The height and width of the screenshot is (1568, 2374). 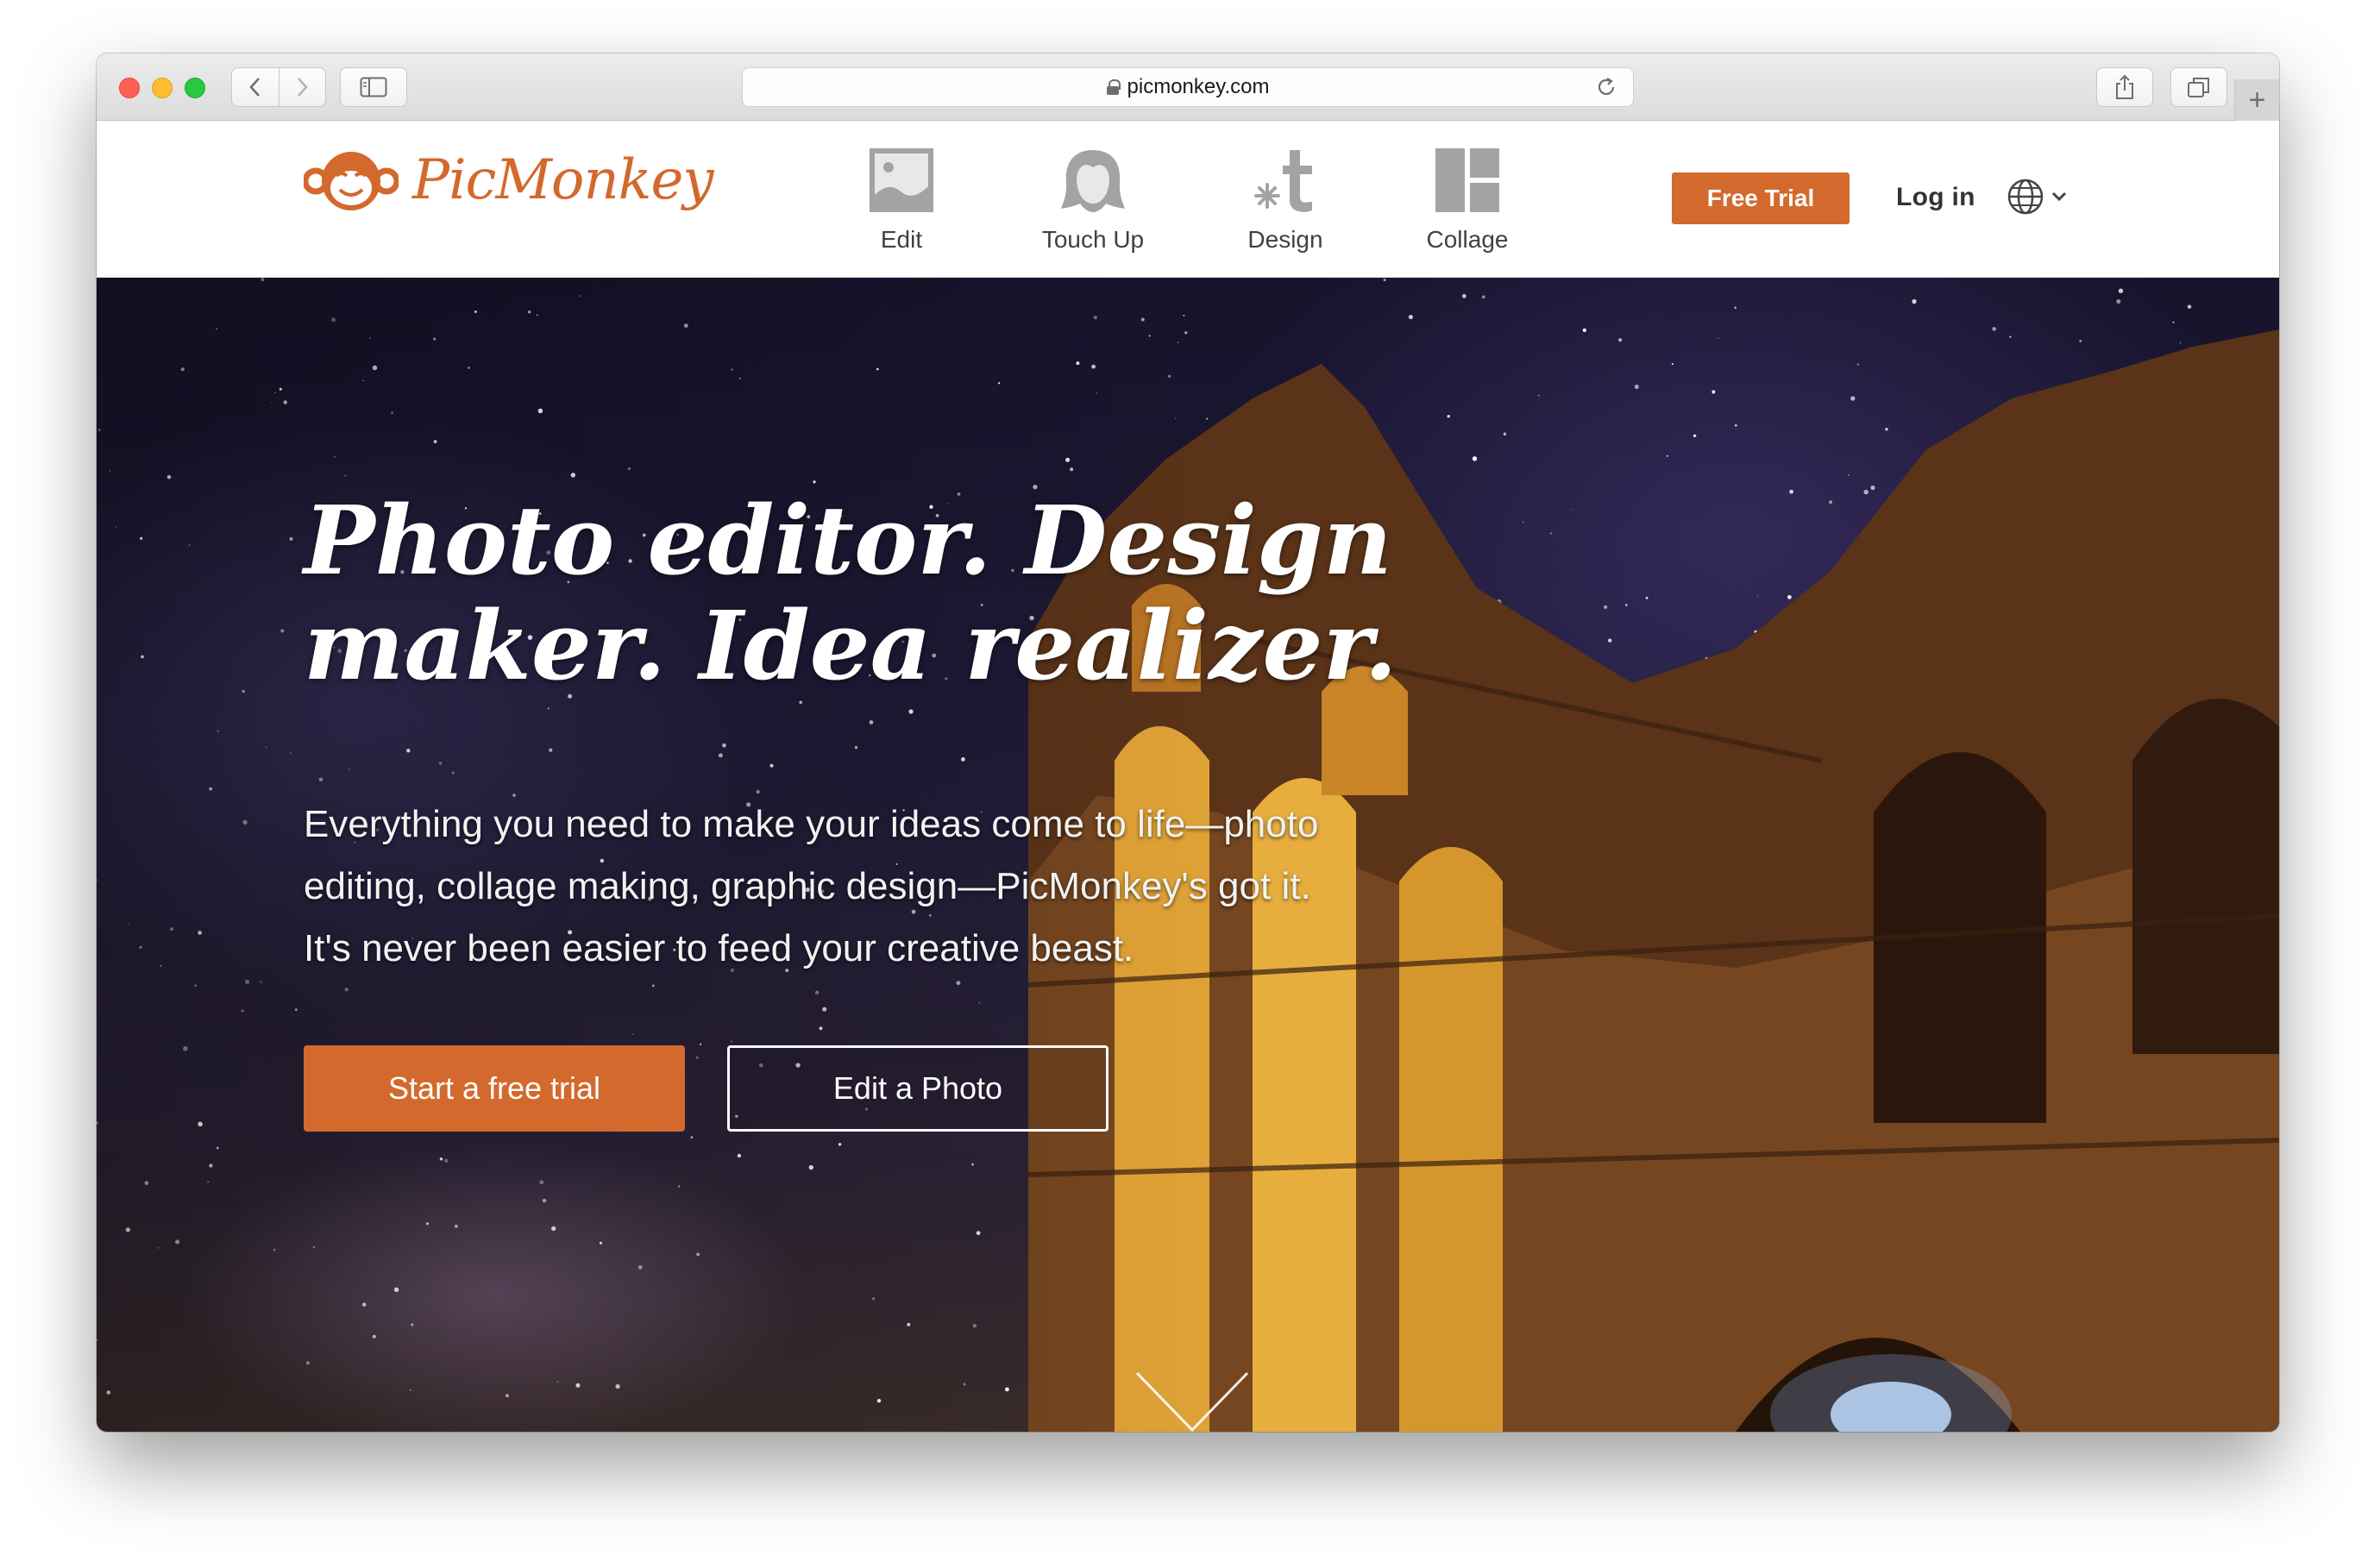 I want to click on face-icon, so click(x=1093, y=181).